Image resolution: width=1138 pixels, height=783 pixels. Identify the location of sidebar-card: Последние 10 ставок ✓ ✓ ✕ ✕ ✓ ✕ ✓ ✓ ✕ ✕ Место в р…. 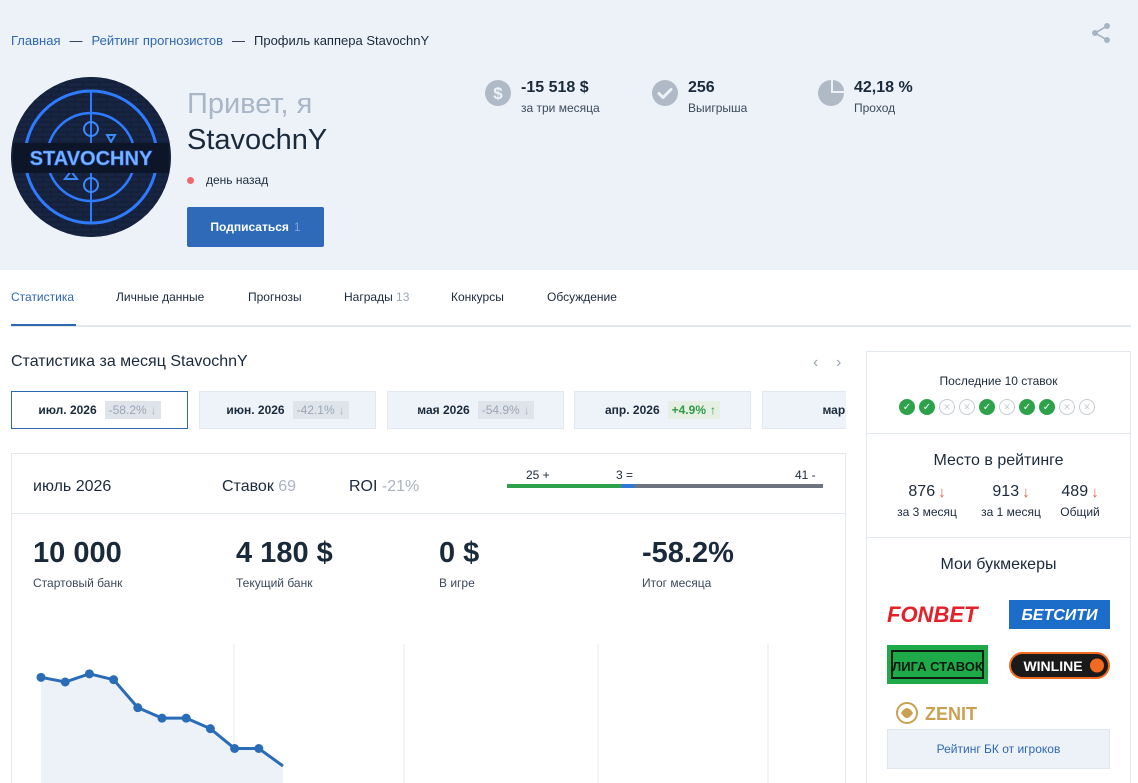
(998, 567).